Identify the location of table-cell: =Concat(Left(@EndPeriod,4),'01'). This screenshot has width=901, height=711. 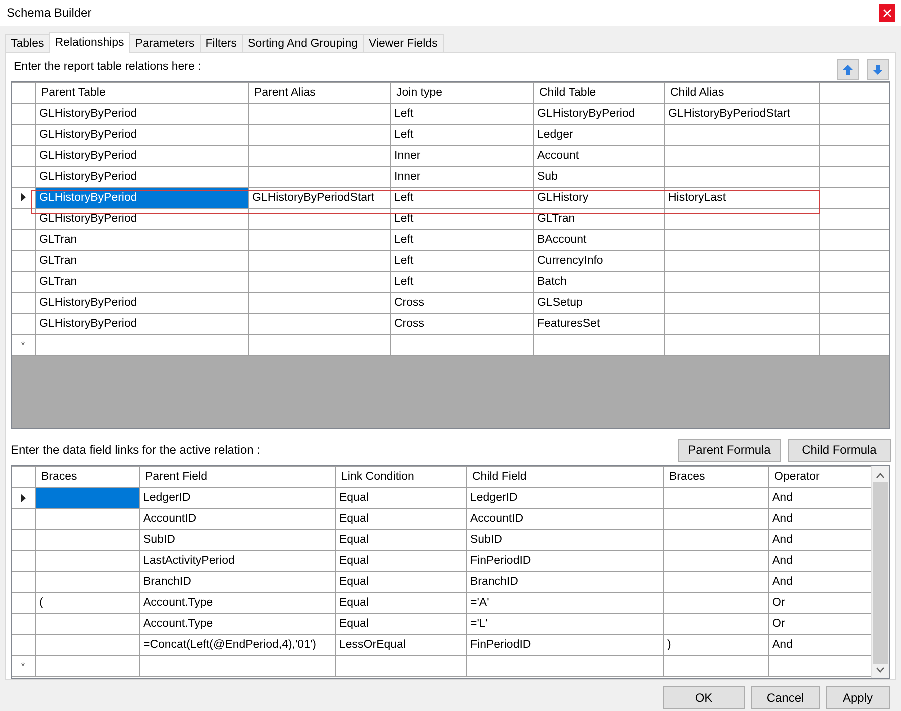
(237, 645).